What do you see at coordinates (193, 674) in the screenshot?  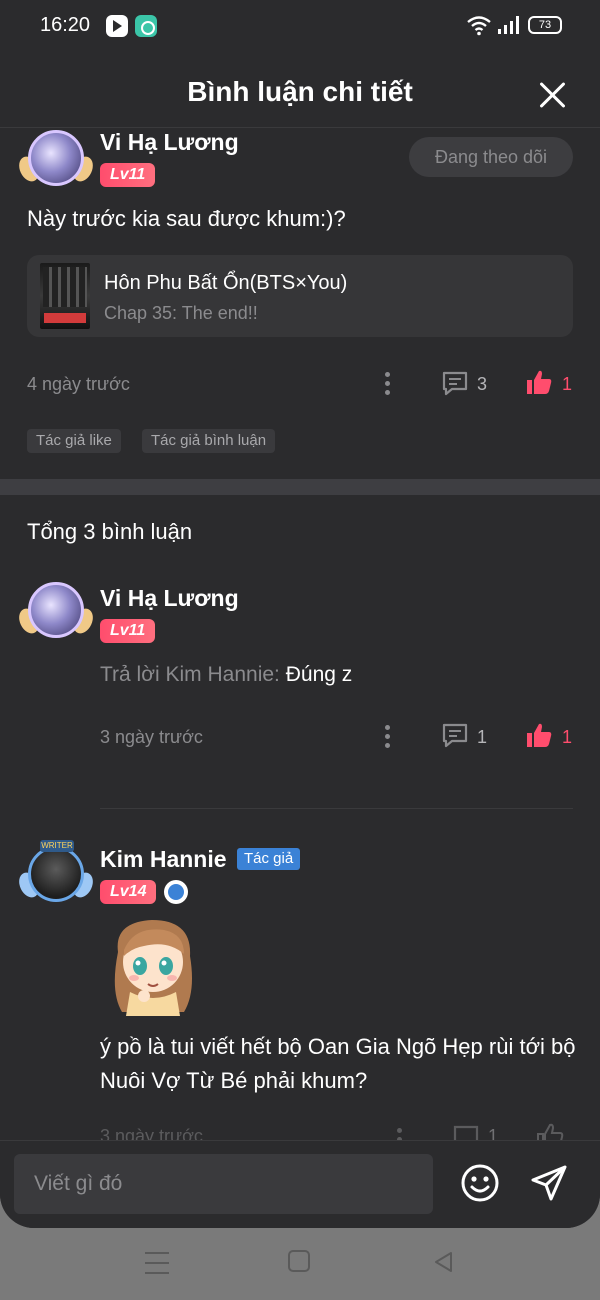 I see `reply-prefix: Trả lời Kim Hannie:` at bounding box center [193, 674].